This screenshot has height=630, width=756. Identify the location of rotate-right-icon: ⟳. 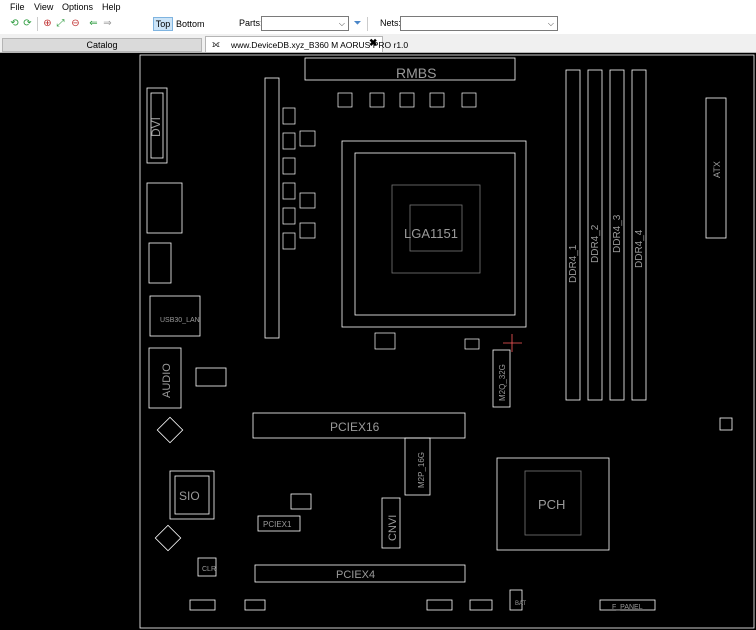
(27, 23).